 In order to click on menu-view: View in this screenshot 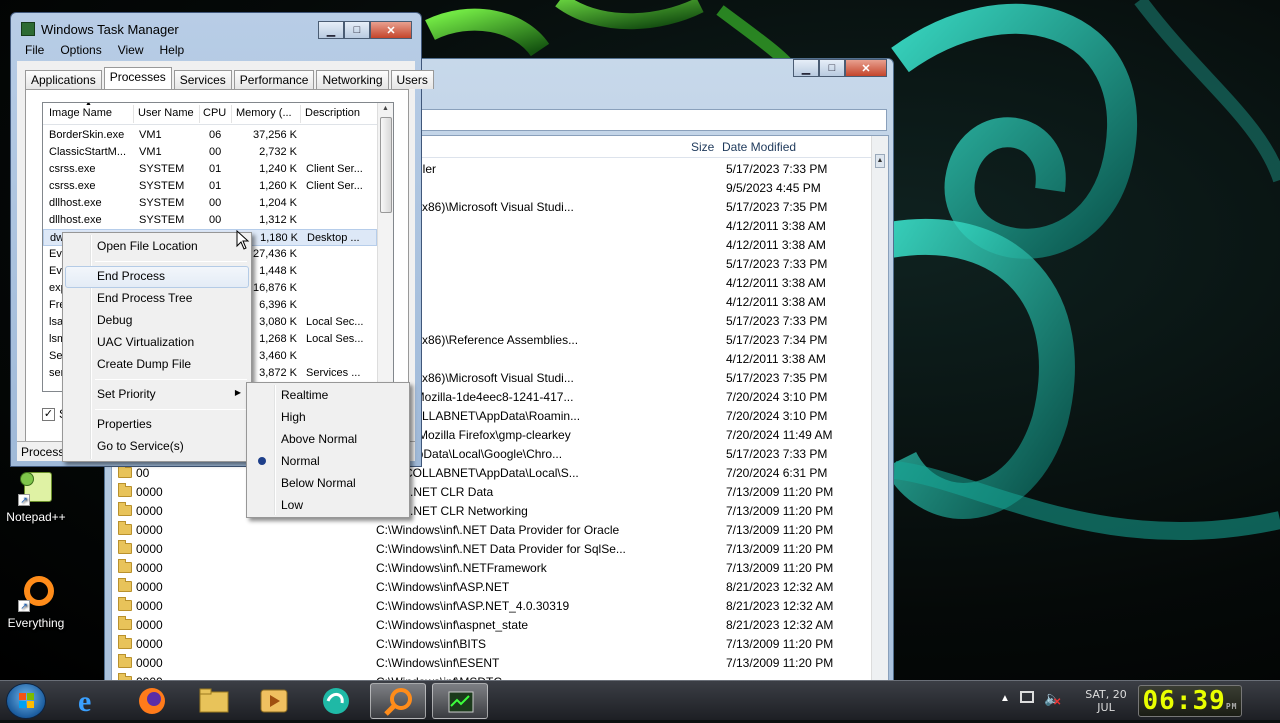, I will do `click(131, 51)`.